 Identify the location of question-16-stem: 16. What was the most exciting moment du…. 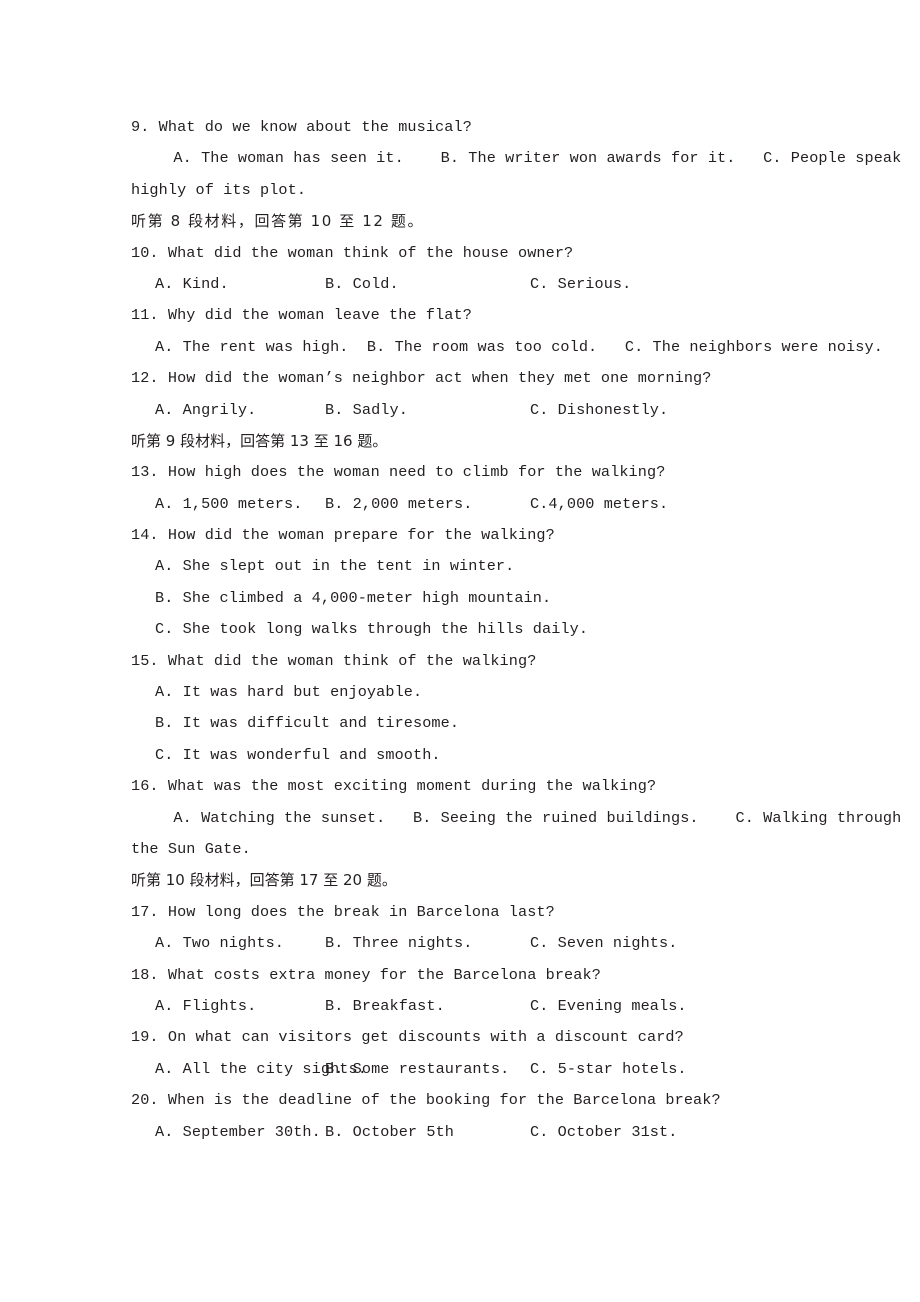
(394, 786).